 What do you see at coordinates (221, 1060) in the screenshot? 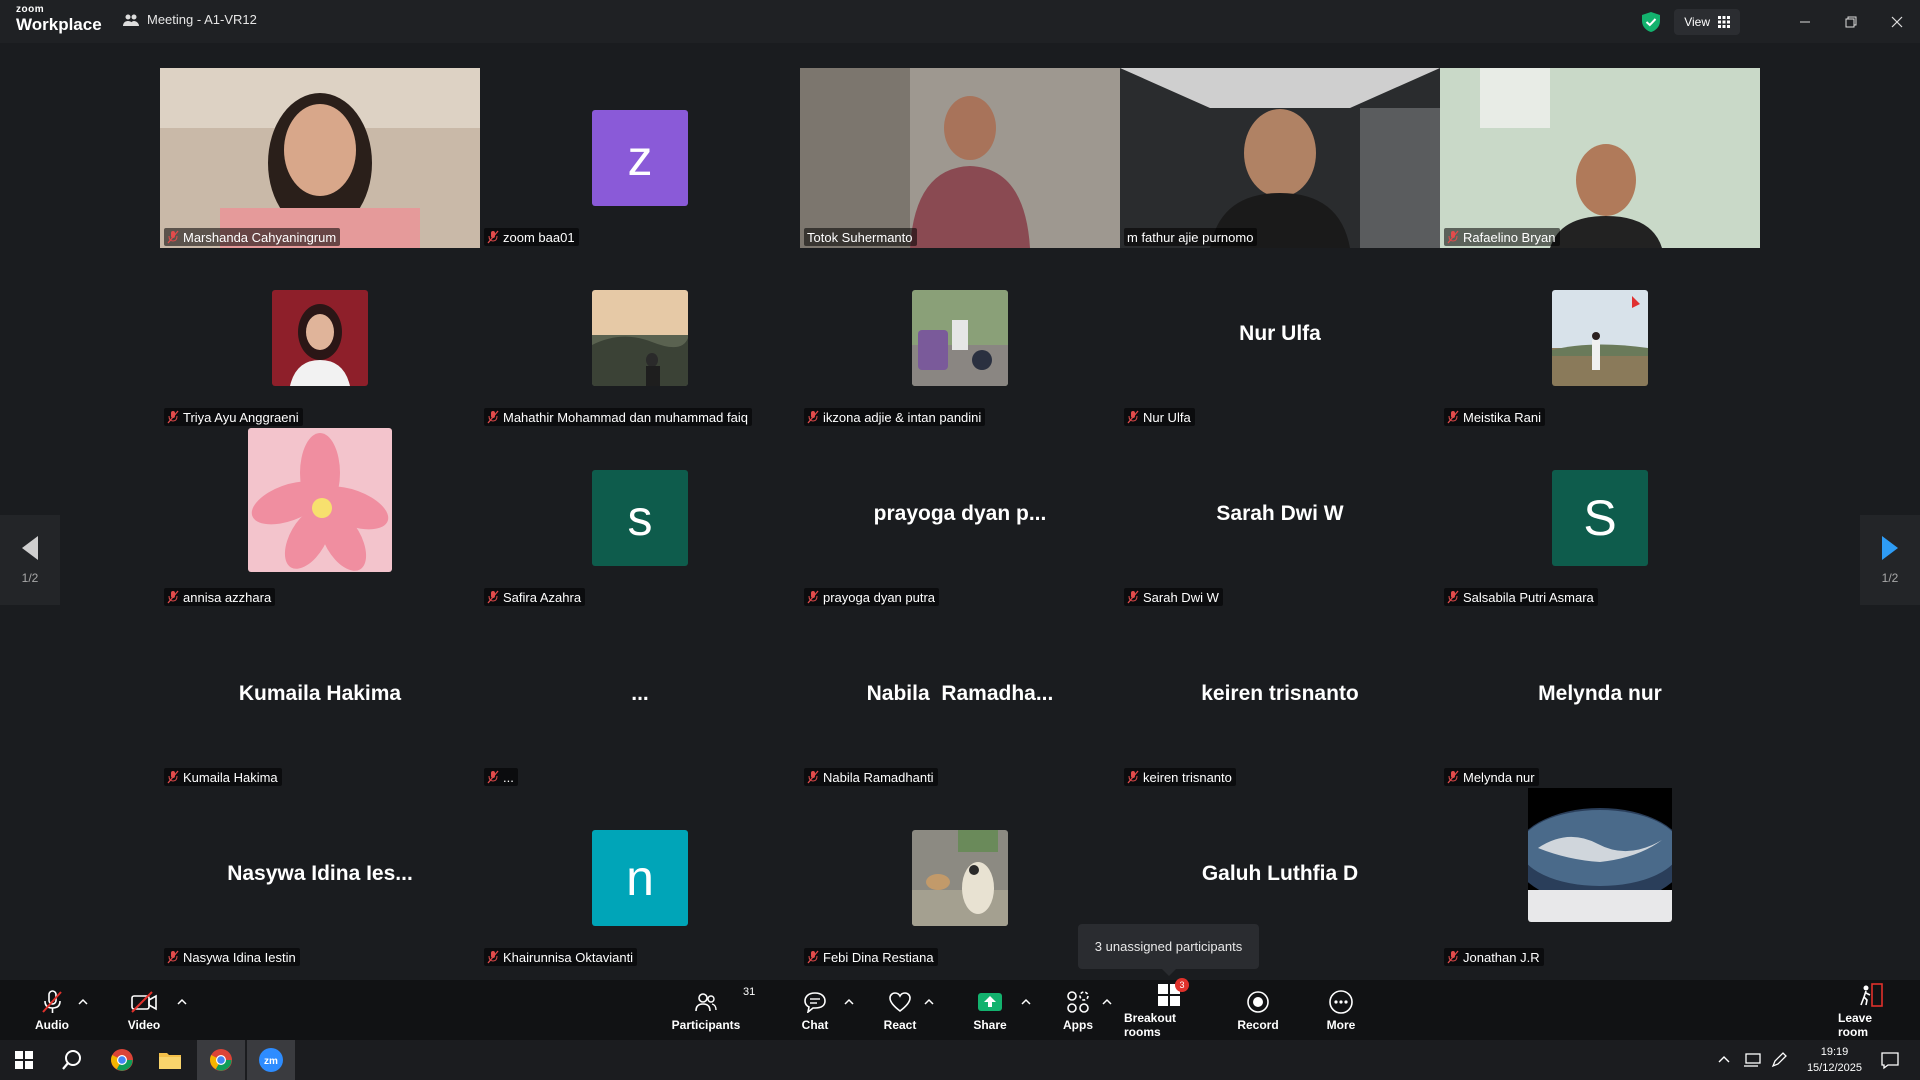
I see `taskbar-chrome-active` at bounding box center [221, 1060].